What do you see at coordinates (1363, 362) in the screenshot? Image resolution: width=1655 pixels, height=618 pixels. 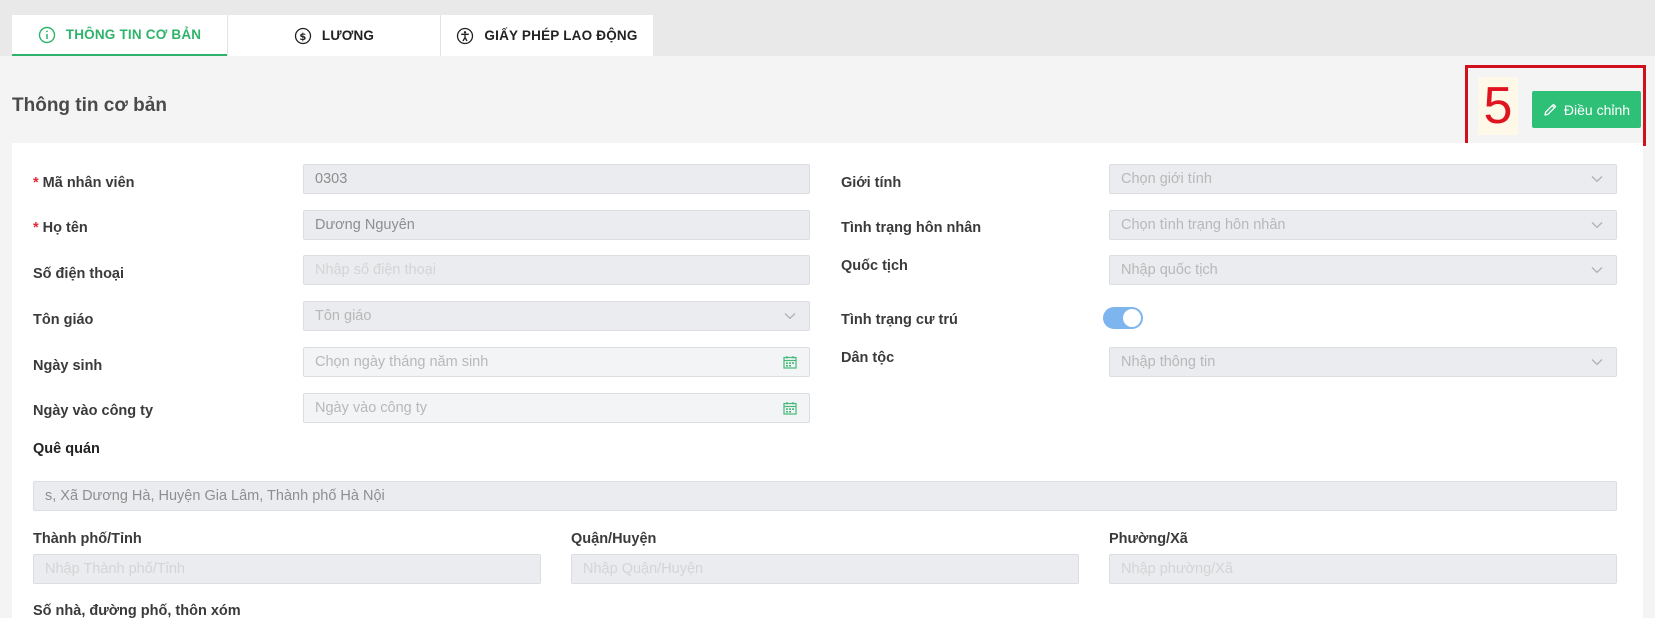 I see `ethnicity-select: Nhập thông tin` at bounding box center [1363, 362].